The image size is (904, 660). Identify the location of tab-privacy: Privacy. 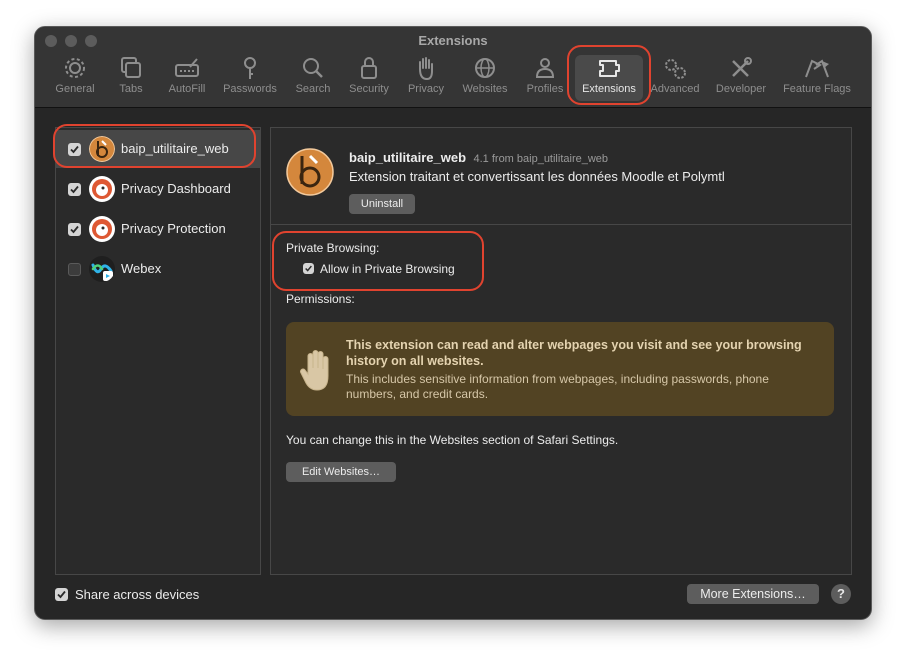
(426, 78).